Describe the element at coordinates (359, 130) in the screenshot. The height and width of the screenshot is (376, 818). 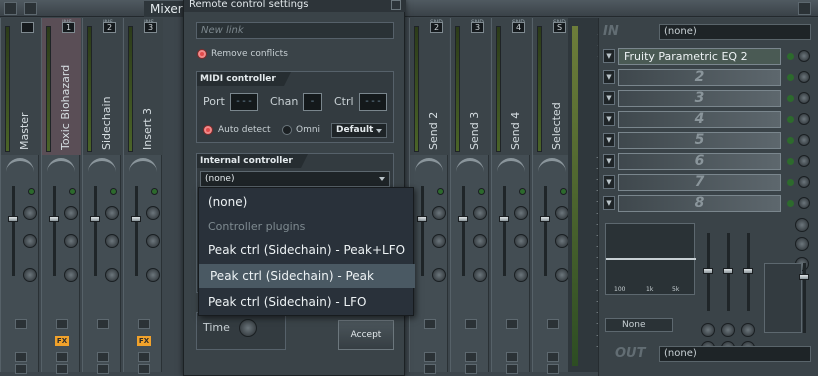
I see `midi-port-default-select: Default` at that location.